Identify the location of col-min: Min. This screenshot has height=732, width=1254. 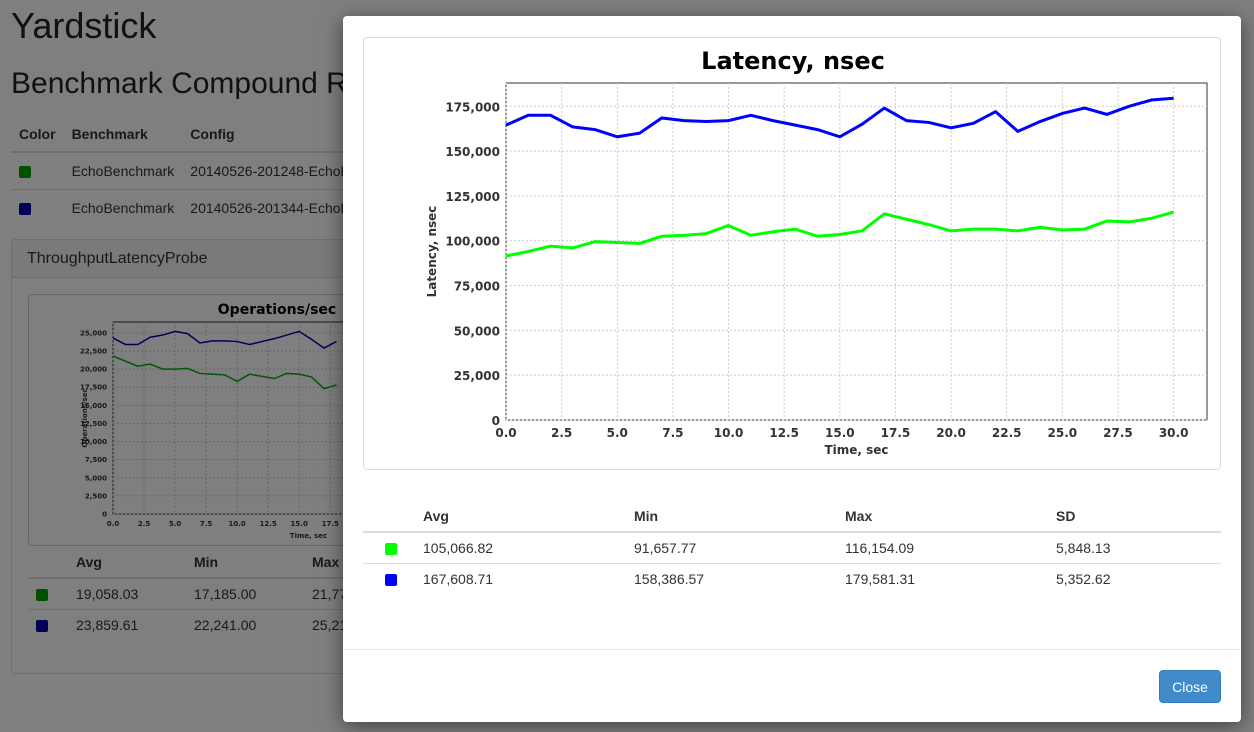
(731, 516).